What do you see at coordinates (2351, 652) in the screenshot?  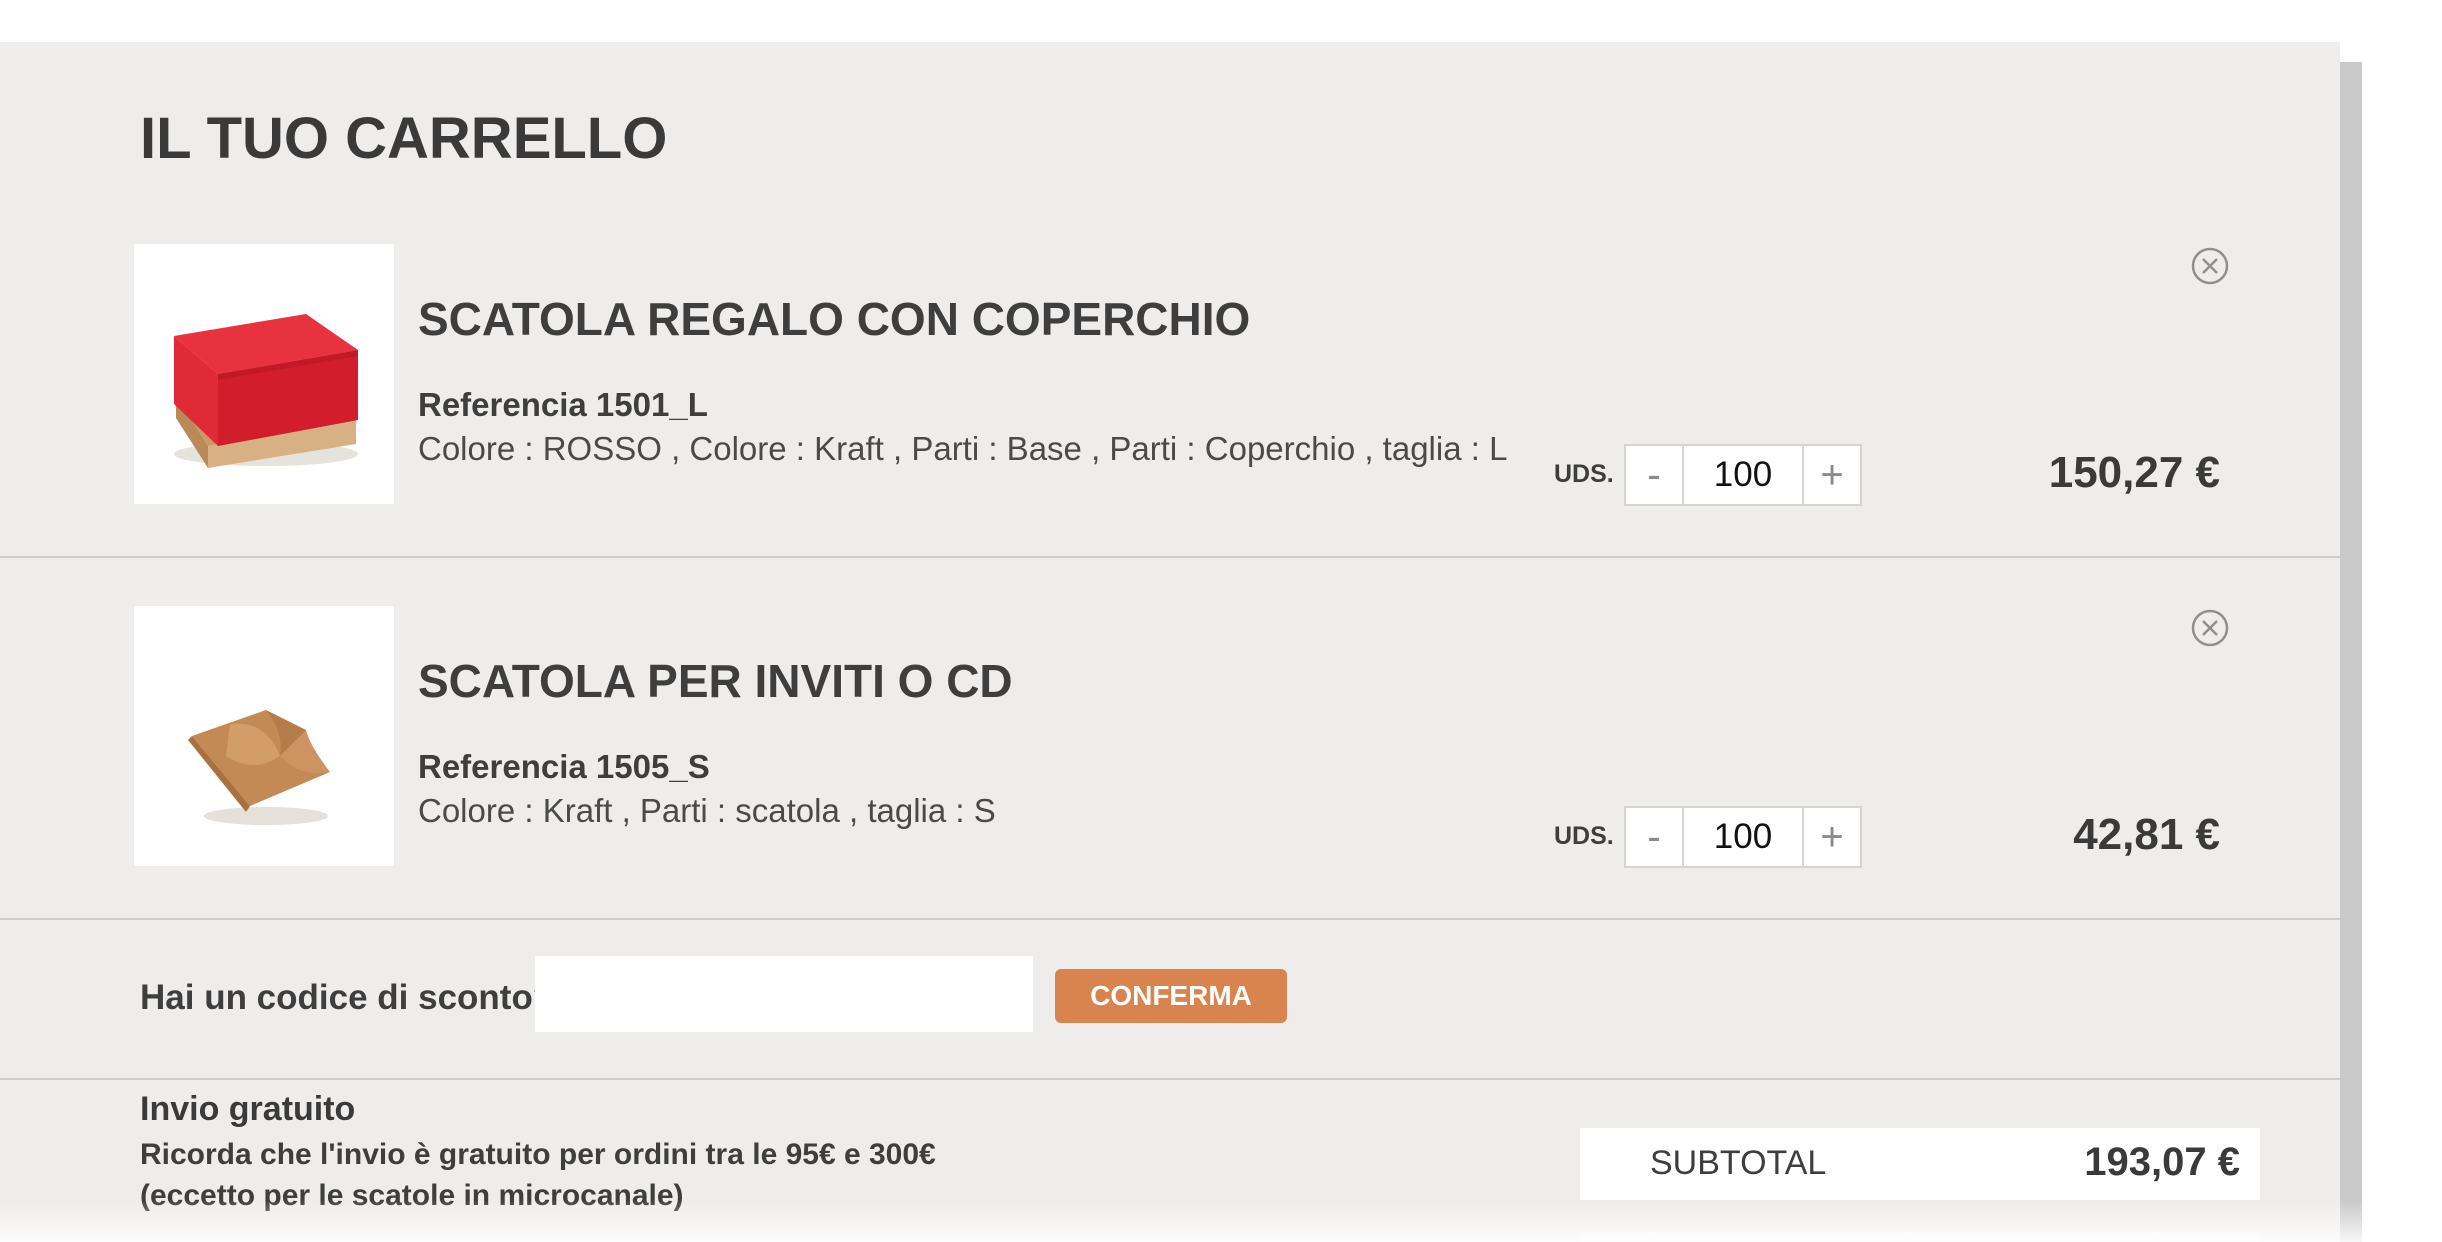 I see `panel-shadow` at bounding box center [2351, 652].